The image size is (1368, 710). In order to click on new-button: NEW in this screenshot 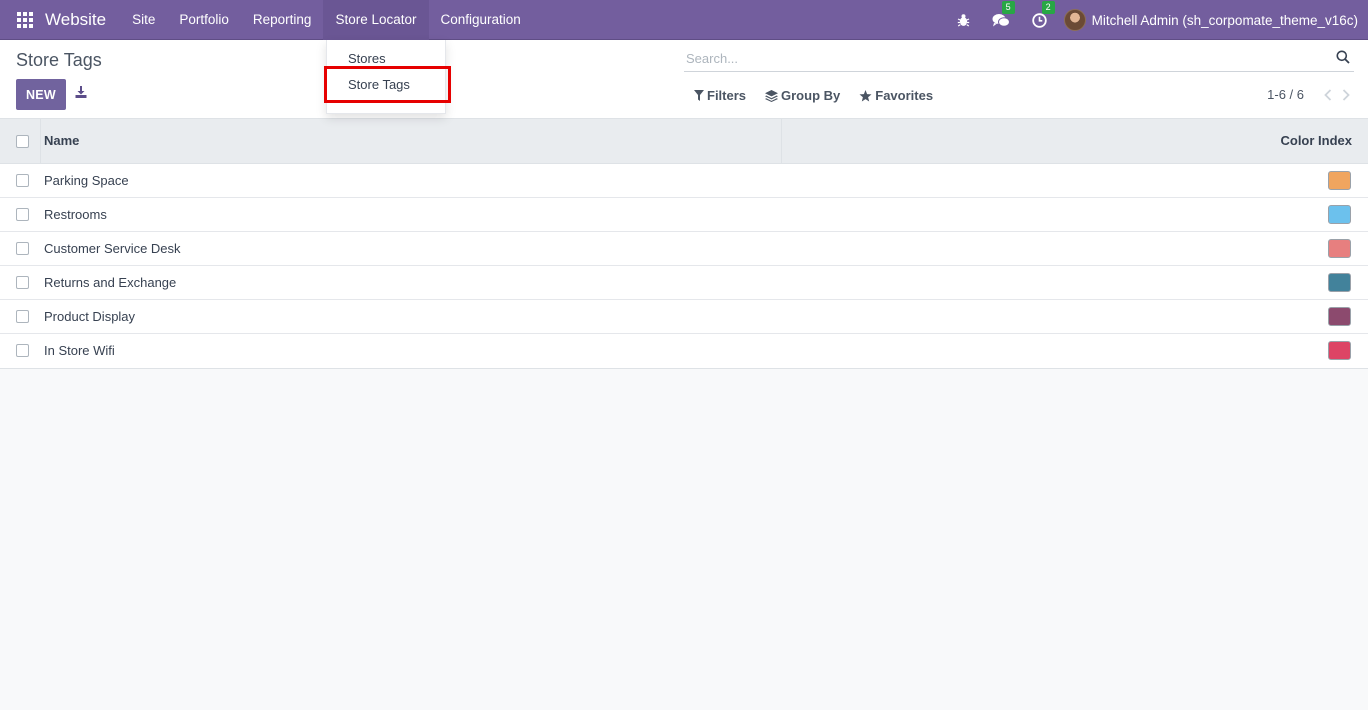, I will do `click(41, 94)`.